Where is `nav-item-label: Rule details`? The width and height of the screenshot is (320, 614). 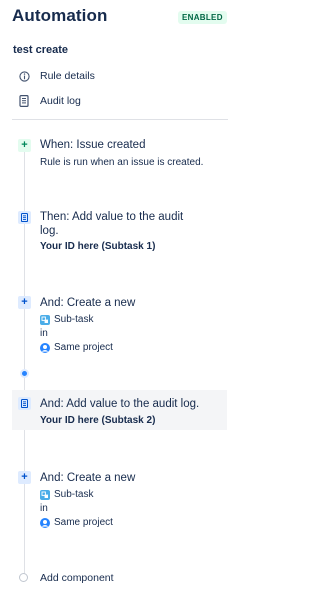
nav-item-label: Rule details is located at coordinates (67, 76).